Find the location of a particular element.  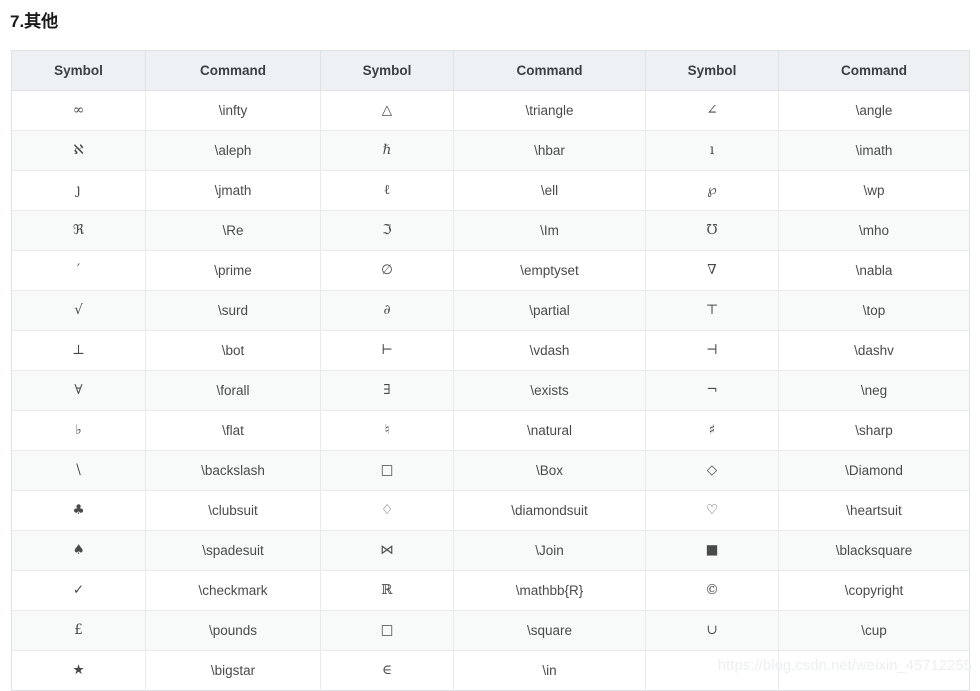

column-header-symbol-1: Symbol is located at coordinates (78, 70).